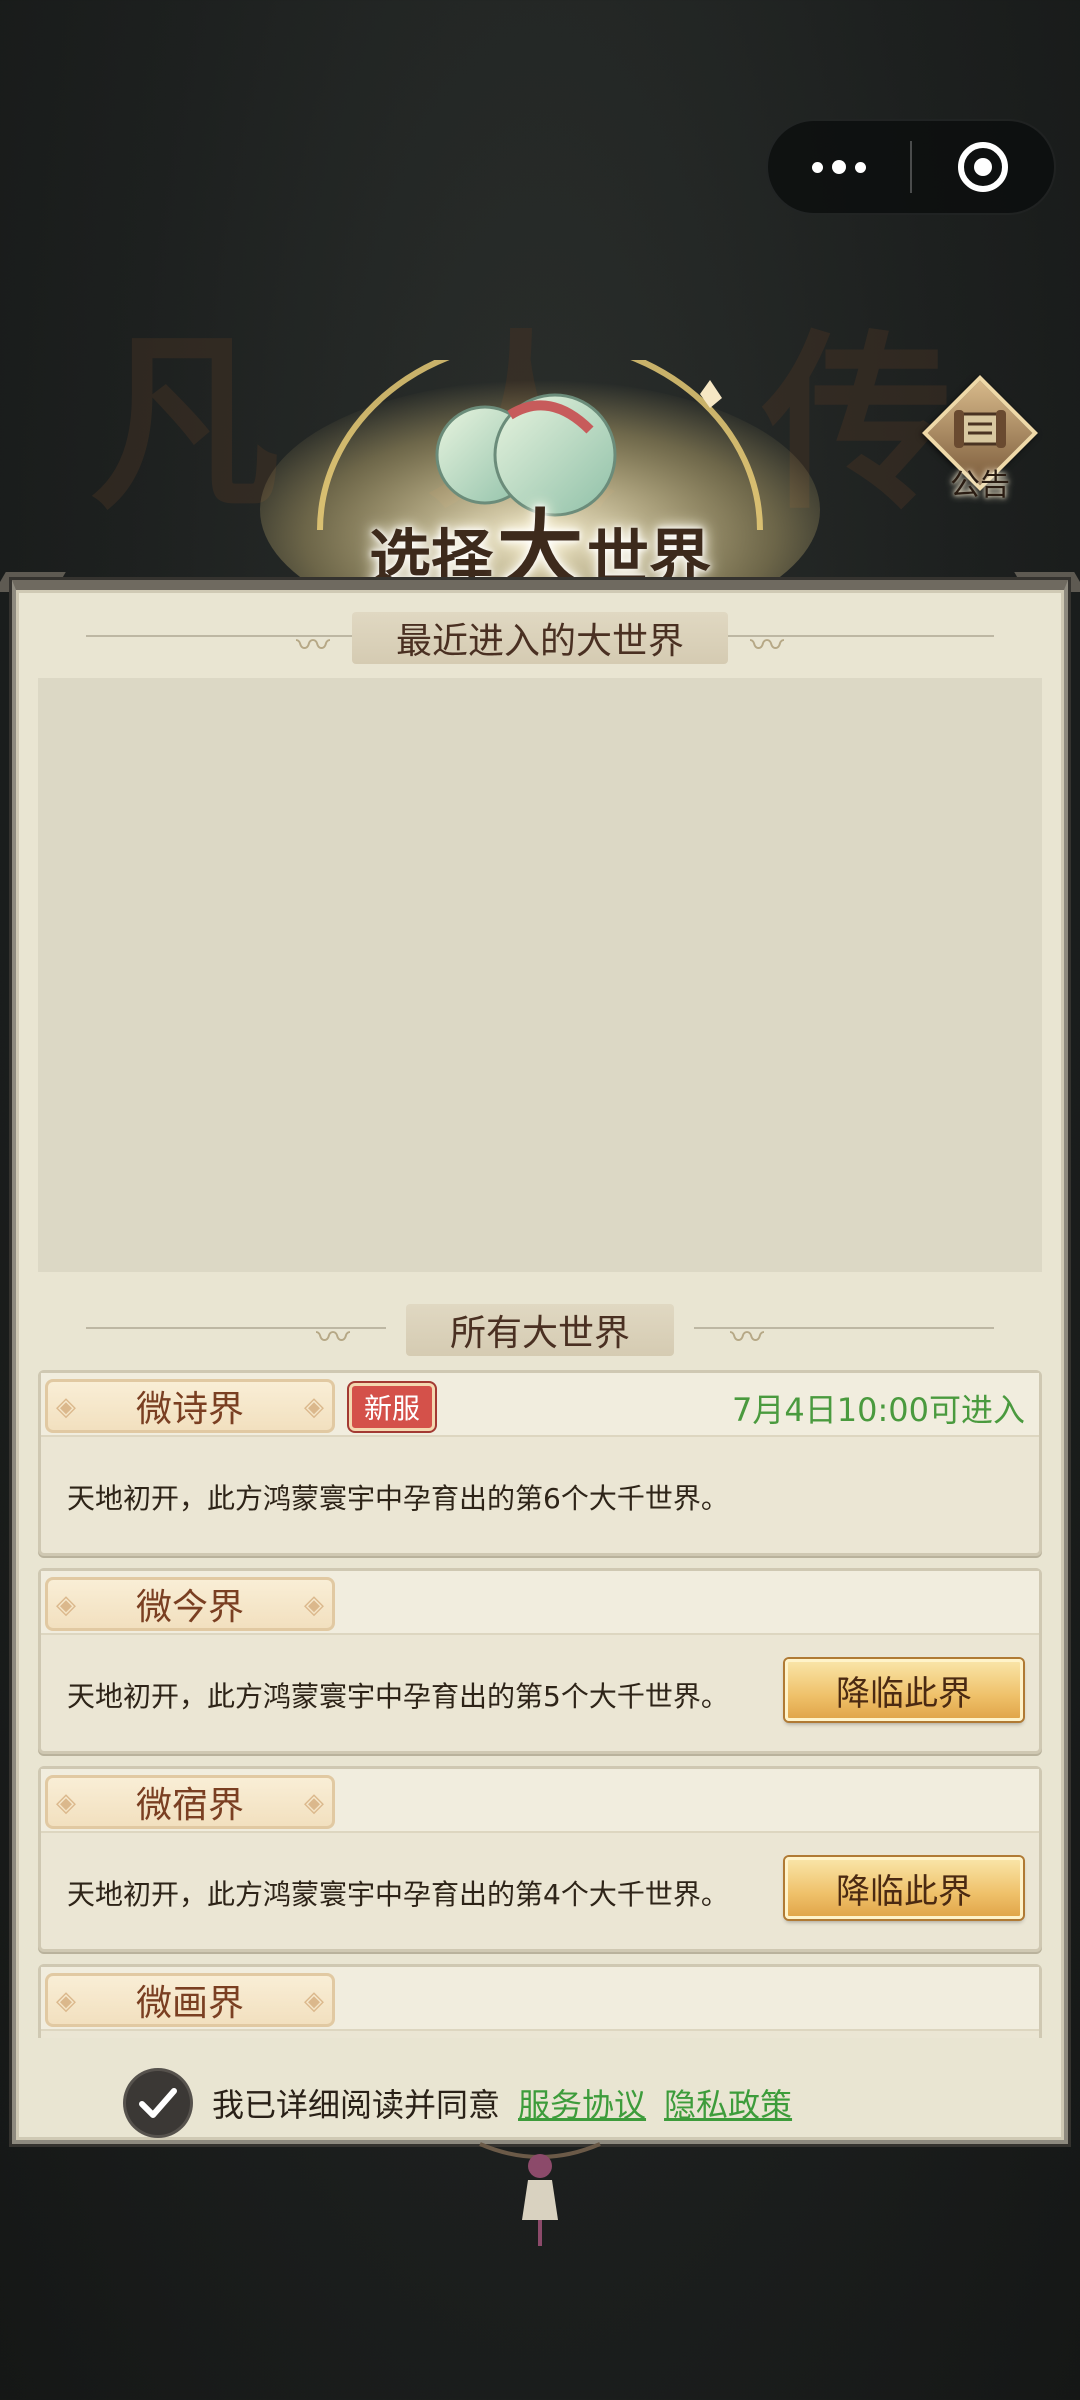  Describe the element at coordinates (728, 2103) in the screenshot. I see `privacy-policy-link: 隐私政策` at that location.